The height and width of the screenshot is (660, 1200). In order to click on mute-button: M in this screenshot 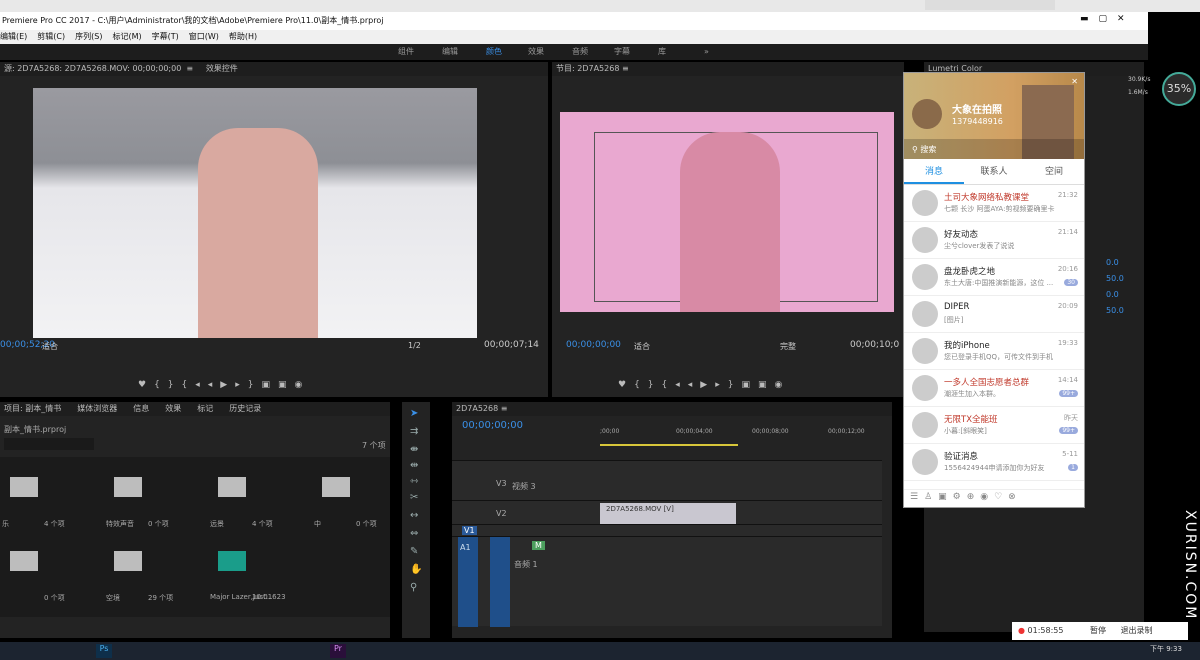, I will do `click(538, 545)`.